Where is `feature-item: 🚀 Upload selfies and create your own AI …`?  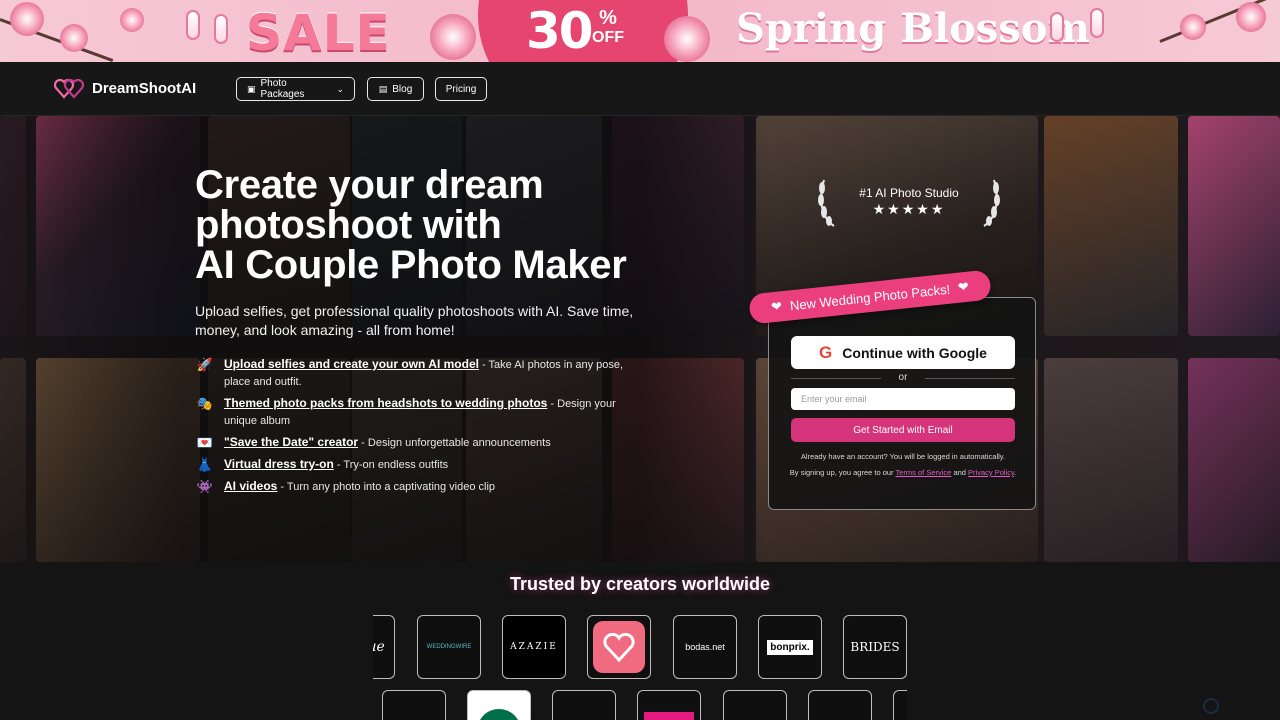
feature-item: 🚀 Upload selfies and create your own AI … is located at coordinates (416, 373).